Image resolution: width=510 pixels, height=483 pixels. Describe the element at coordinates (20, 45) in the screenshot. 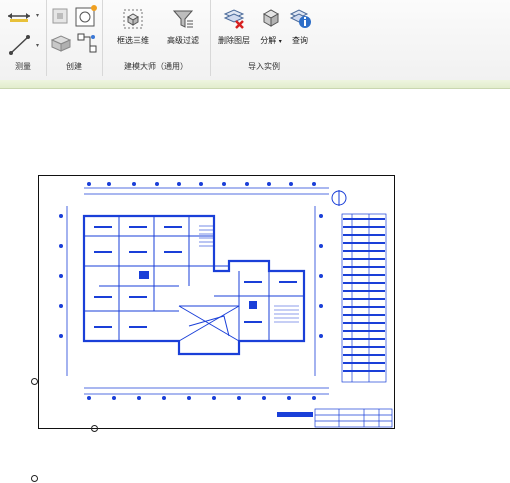

I see `measure-along-icon` at that location.